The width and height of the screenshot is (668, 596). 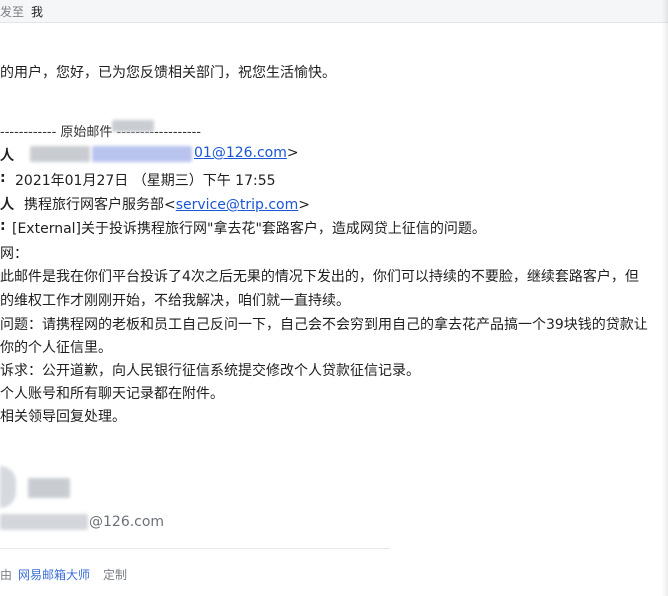 I want to click on subject-value: [External]关于投诉携程旅行网"拿去花"套路客户，造成网贷上征信的问题。, so click(x=249, y=229).